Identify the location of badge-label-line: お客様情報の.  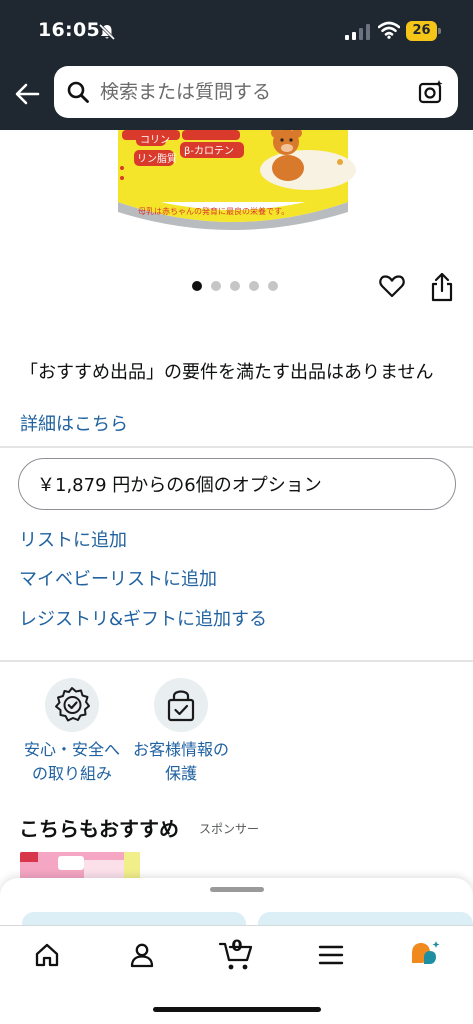
(180, 749).